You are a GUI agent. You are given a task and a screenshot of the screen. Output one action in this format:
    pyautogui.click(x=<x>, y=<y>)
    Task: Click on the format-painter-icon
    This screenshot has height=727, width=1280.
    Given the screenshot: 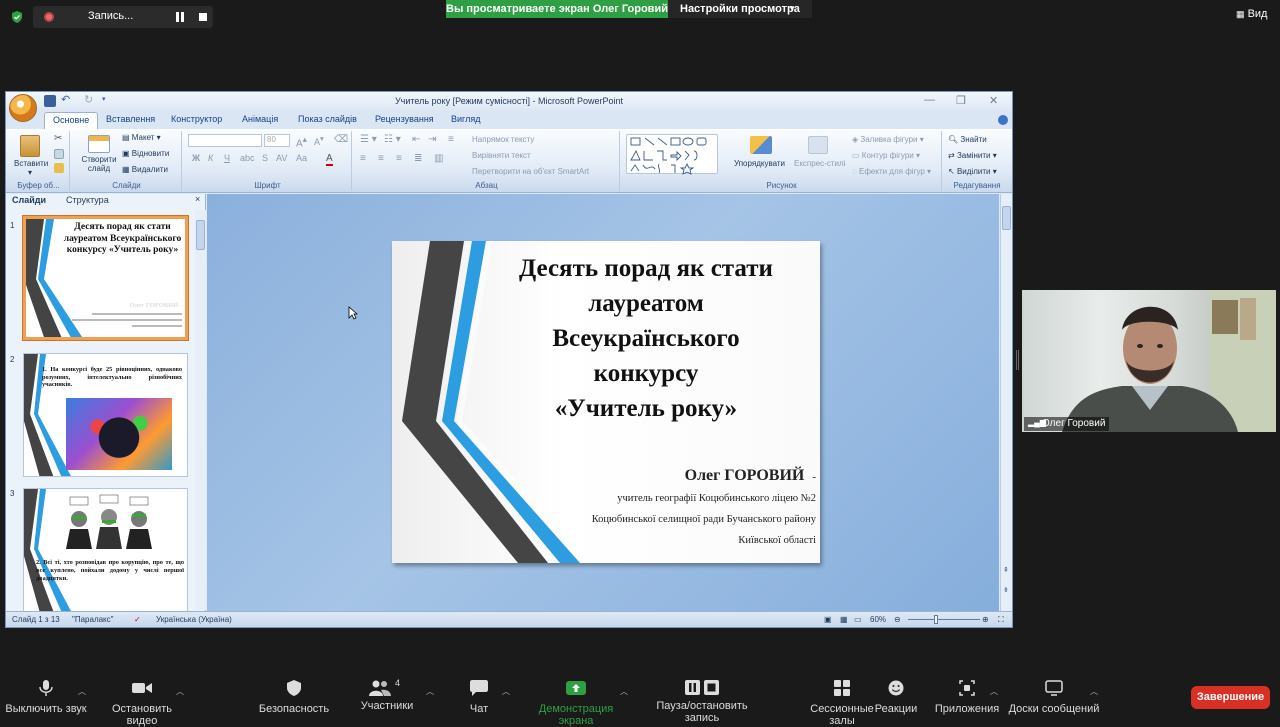 What is the action you would take?
    pyautogui.click(x=59, y=168)
    